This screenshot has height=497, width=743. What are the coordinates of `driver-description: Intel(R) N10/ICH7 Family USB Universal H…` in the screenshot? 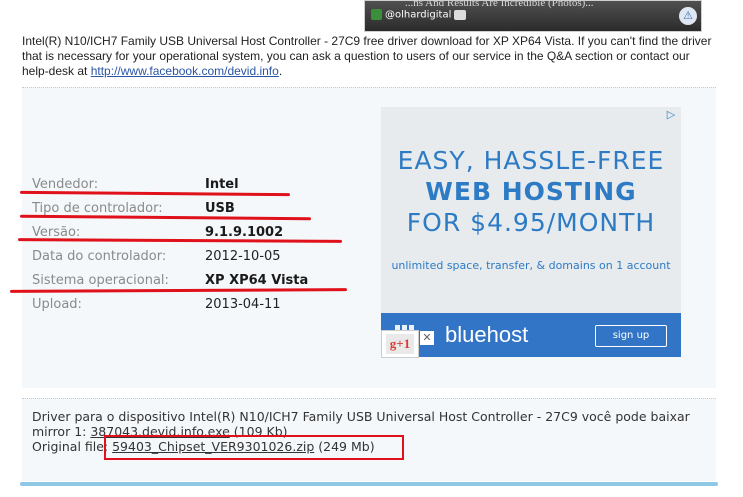 It's located at (370, 56).